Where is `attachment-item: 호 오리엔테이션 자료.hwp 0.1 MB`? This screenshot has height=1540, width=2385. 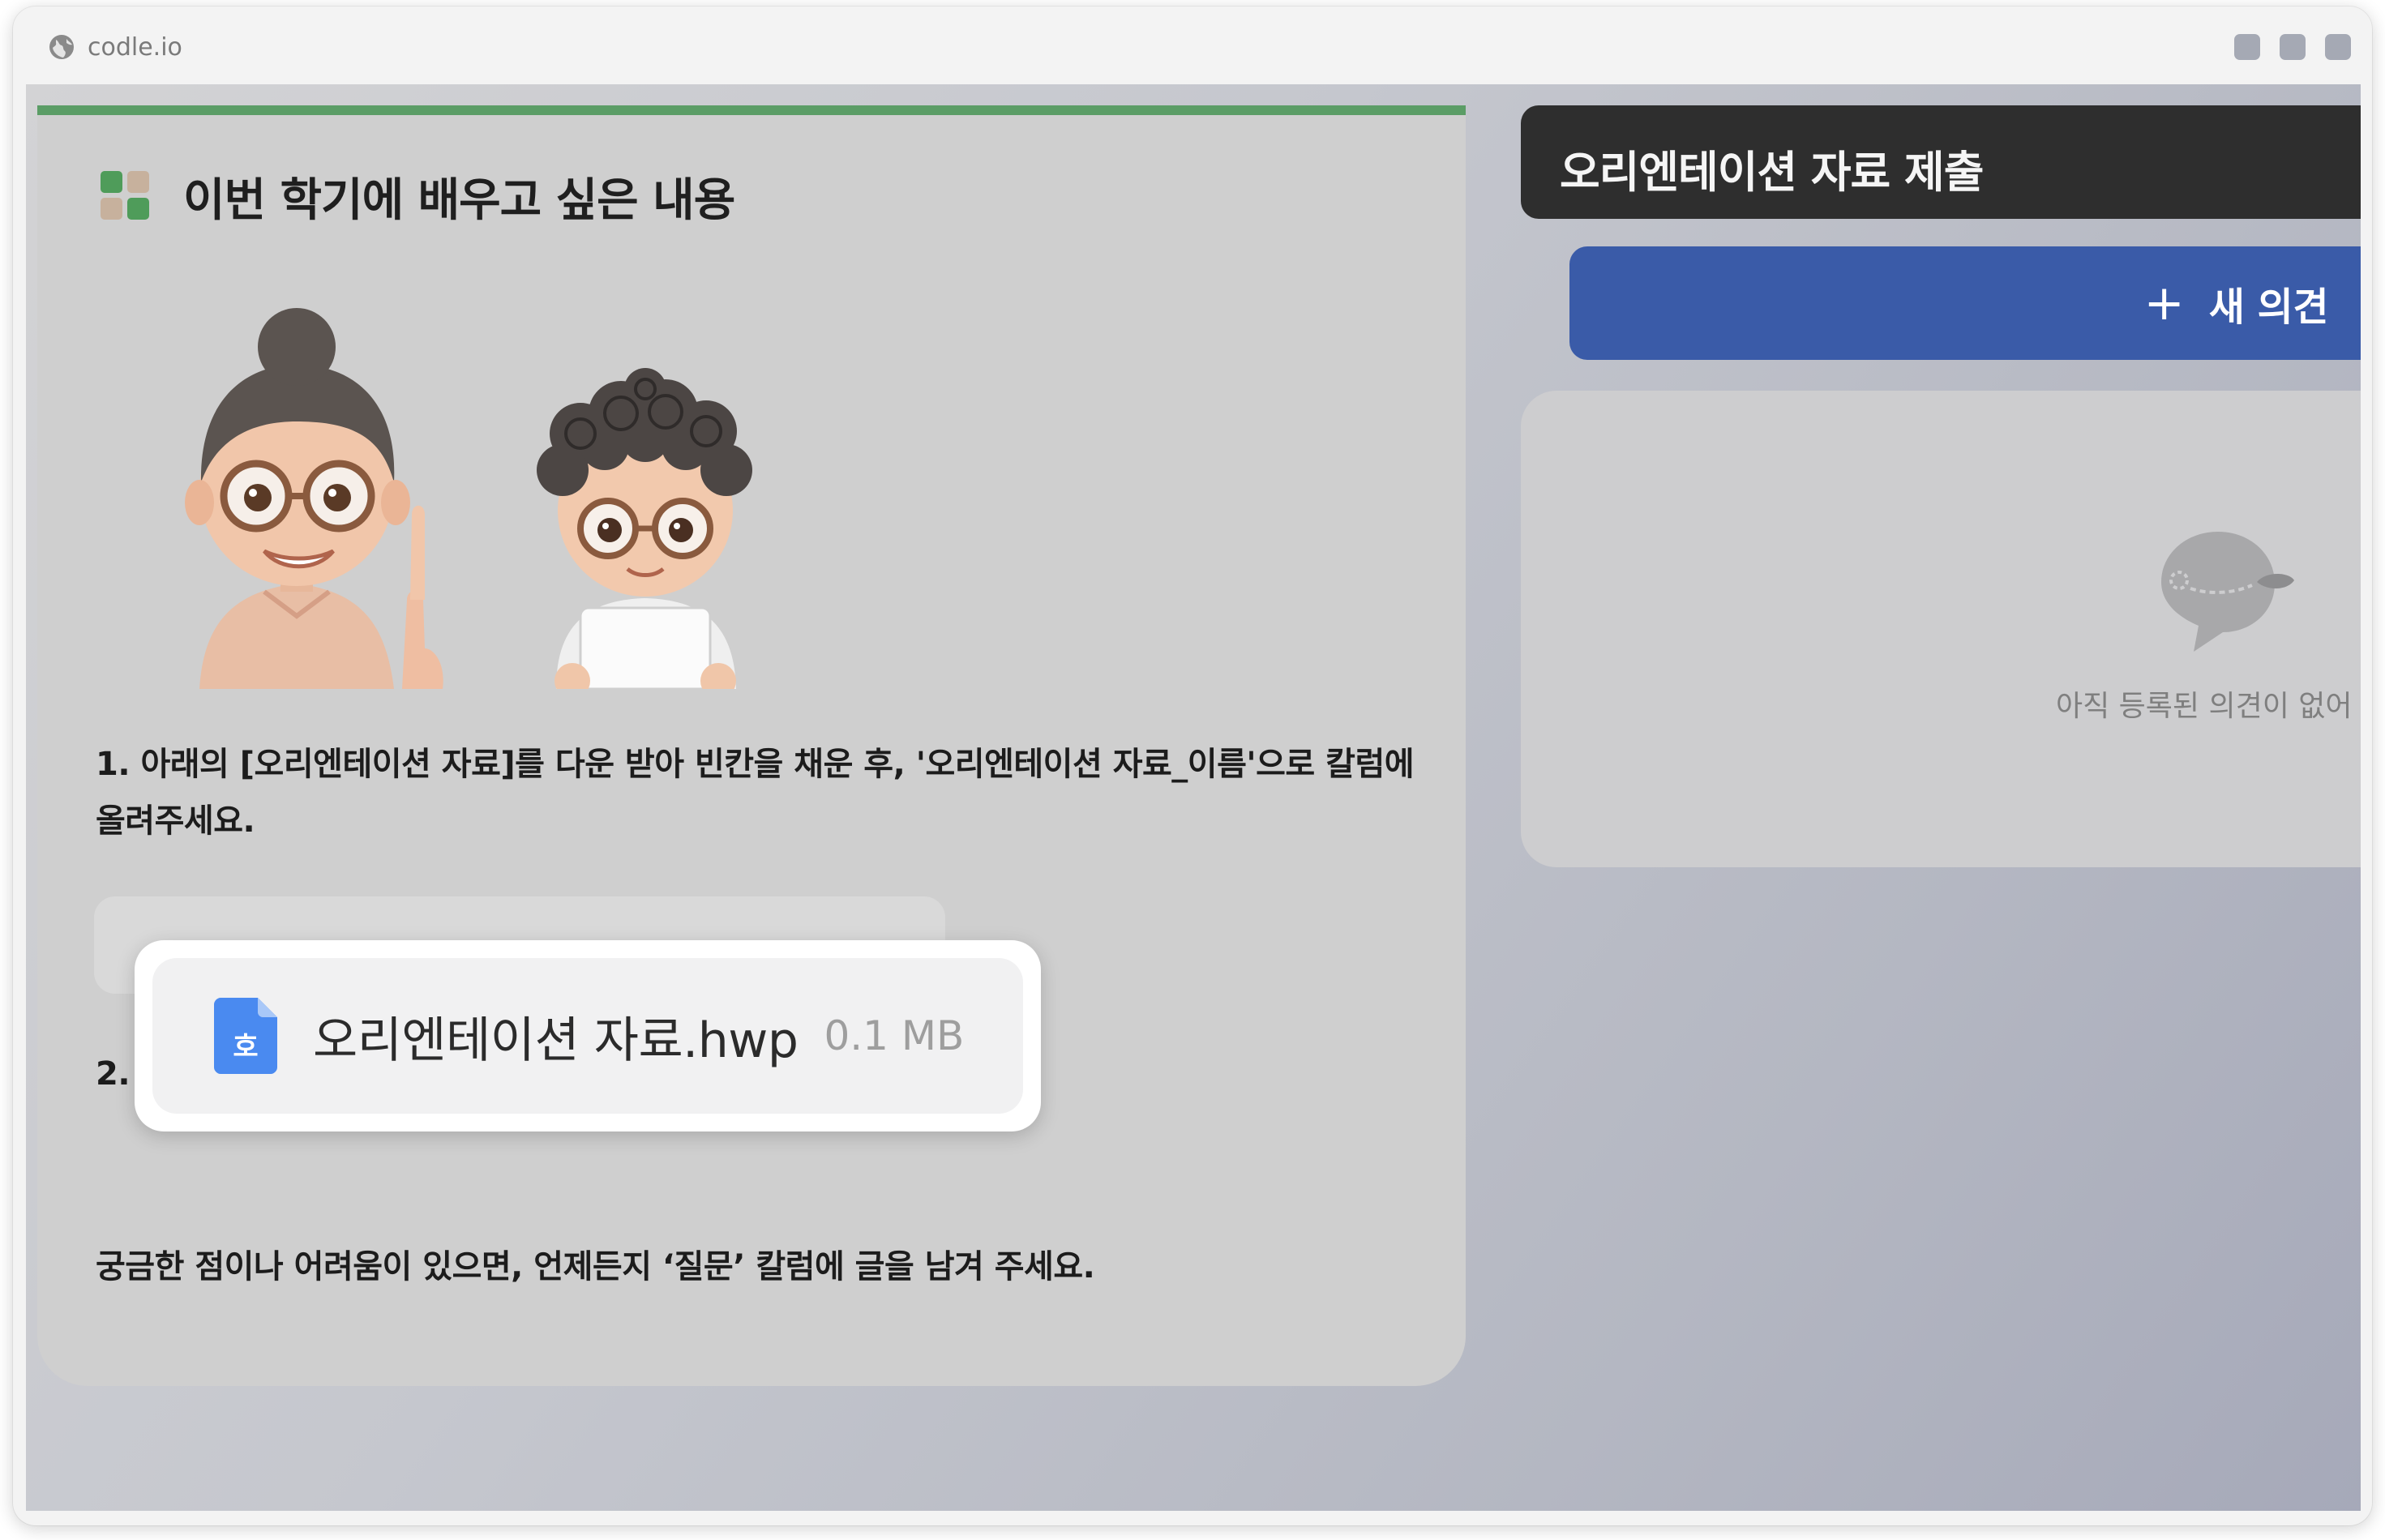 attachment-item: 호 오리엔테이션 자료.hwp 0.1 MB is located at coordinates (587, 1036).